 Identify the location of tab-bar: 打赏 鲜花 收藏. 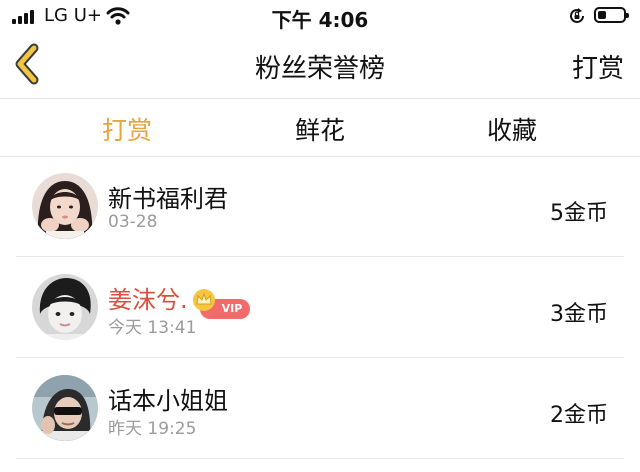
(320, 128).